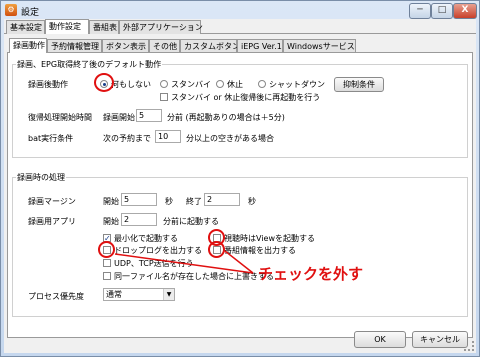 The height and width of the screenshot is (357, 480). What do you see at coordinates (164, 97) in the screenshot?
I see `reboot-after-resume-checkbox` at bounding box center [164, 97].